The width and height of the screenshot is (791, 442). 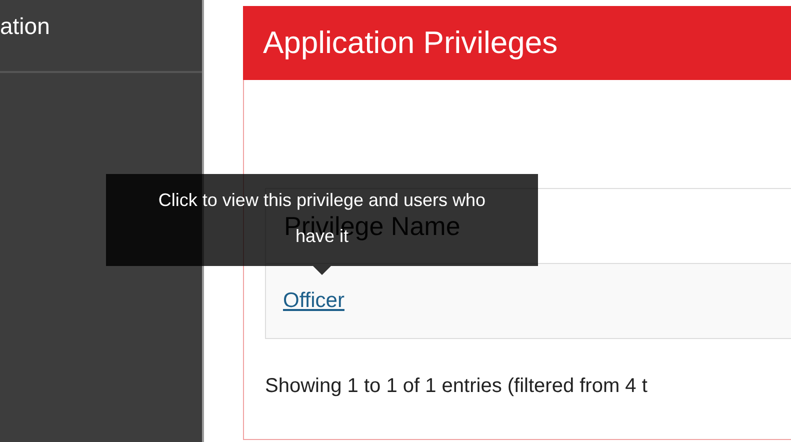 What do you see at coordinates (517, 43) in the screenshot?
I see `panel-title: Application Privileges` at bounding box center [517, 43].